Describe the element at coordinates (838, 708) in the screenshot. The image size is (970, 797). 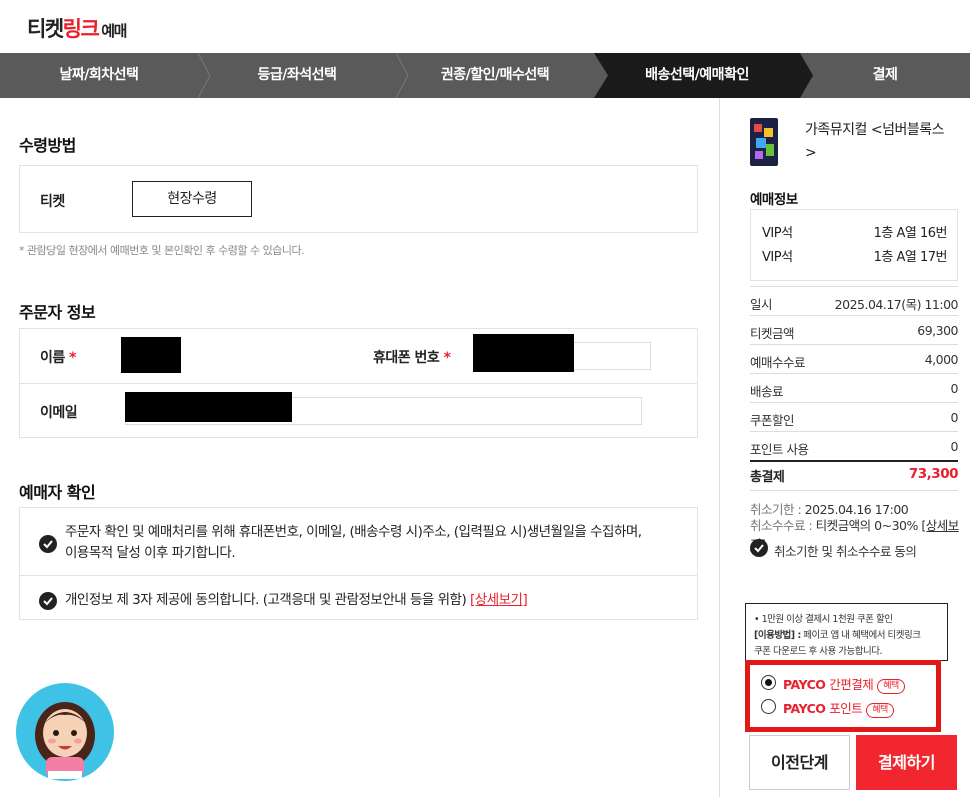
I see `payco-point-label: PAYCO 포인트 혜택` at that location.